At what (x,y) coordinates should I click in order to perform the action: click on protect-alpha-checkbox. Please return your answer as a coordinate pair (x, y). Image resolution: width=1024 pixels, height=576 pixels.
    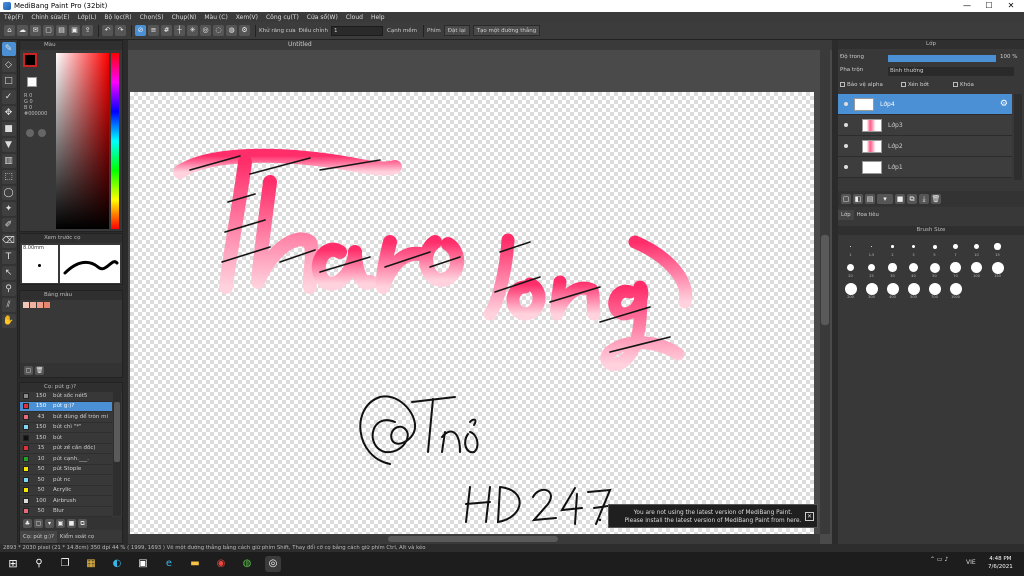
    Looking at the image, I should click on (842, 84).